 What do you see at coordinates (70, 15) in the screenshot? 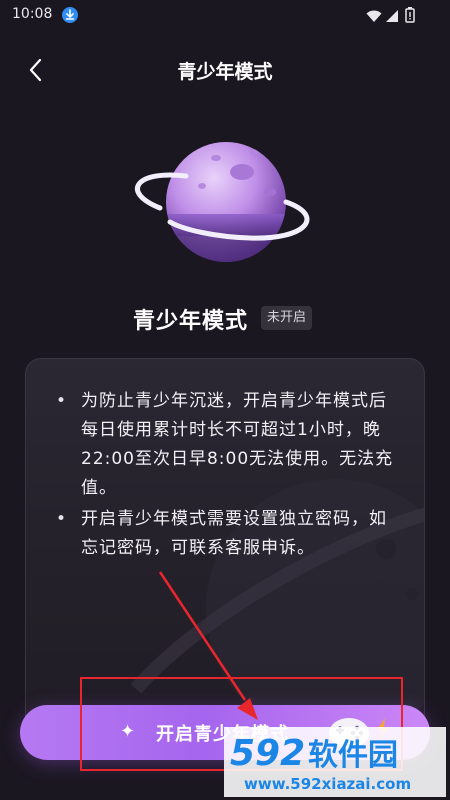
I see `download-icon` at bounding box center [70, 15].